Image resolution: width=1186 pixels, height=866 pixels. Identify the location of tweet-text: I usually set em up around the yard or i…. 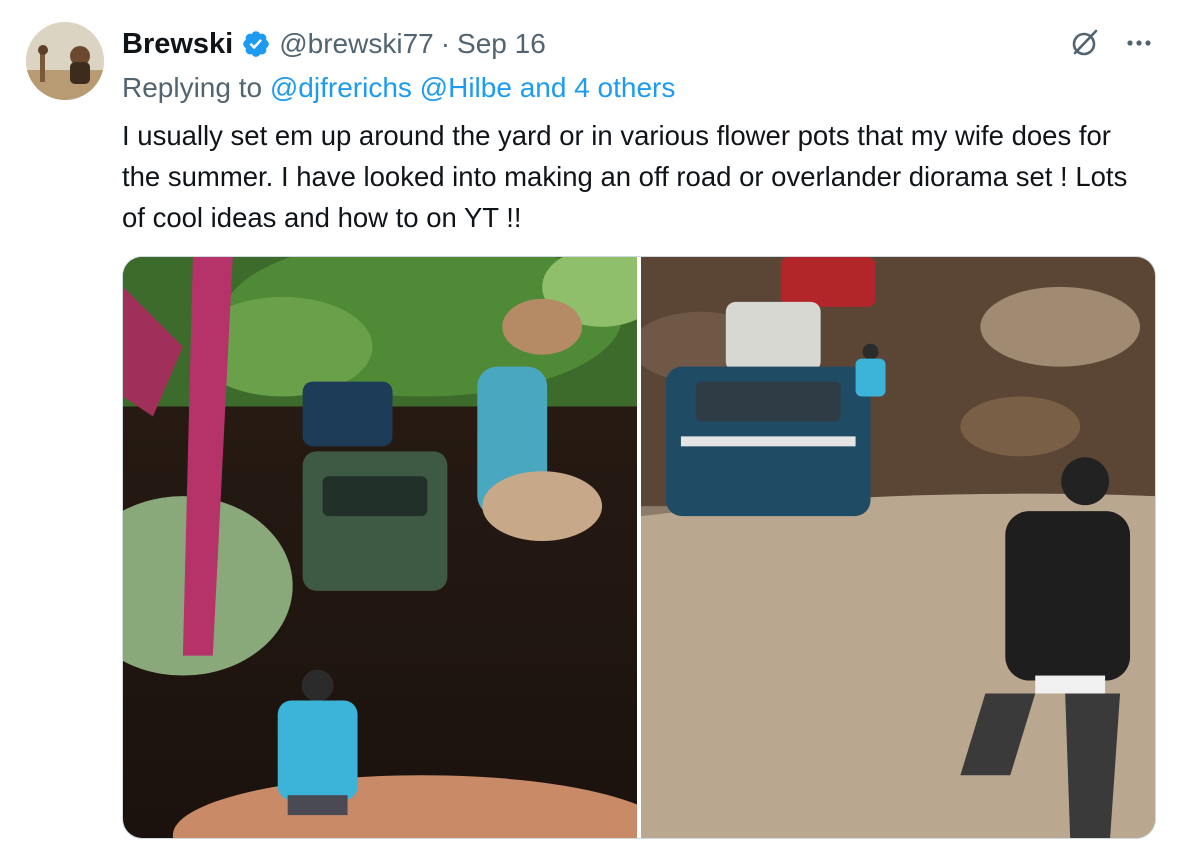
(625, 176).